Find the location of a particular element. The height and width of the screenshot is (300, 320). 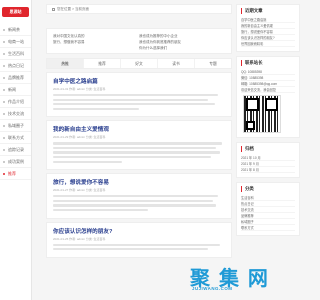

watermark: 聚 集 网 JUJIWANG.COM is located at coordinates (245, 281).